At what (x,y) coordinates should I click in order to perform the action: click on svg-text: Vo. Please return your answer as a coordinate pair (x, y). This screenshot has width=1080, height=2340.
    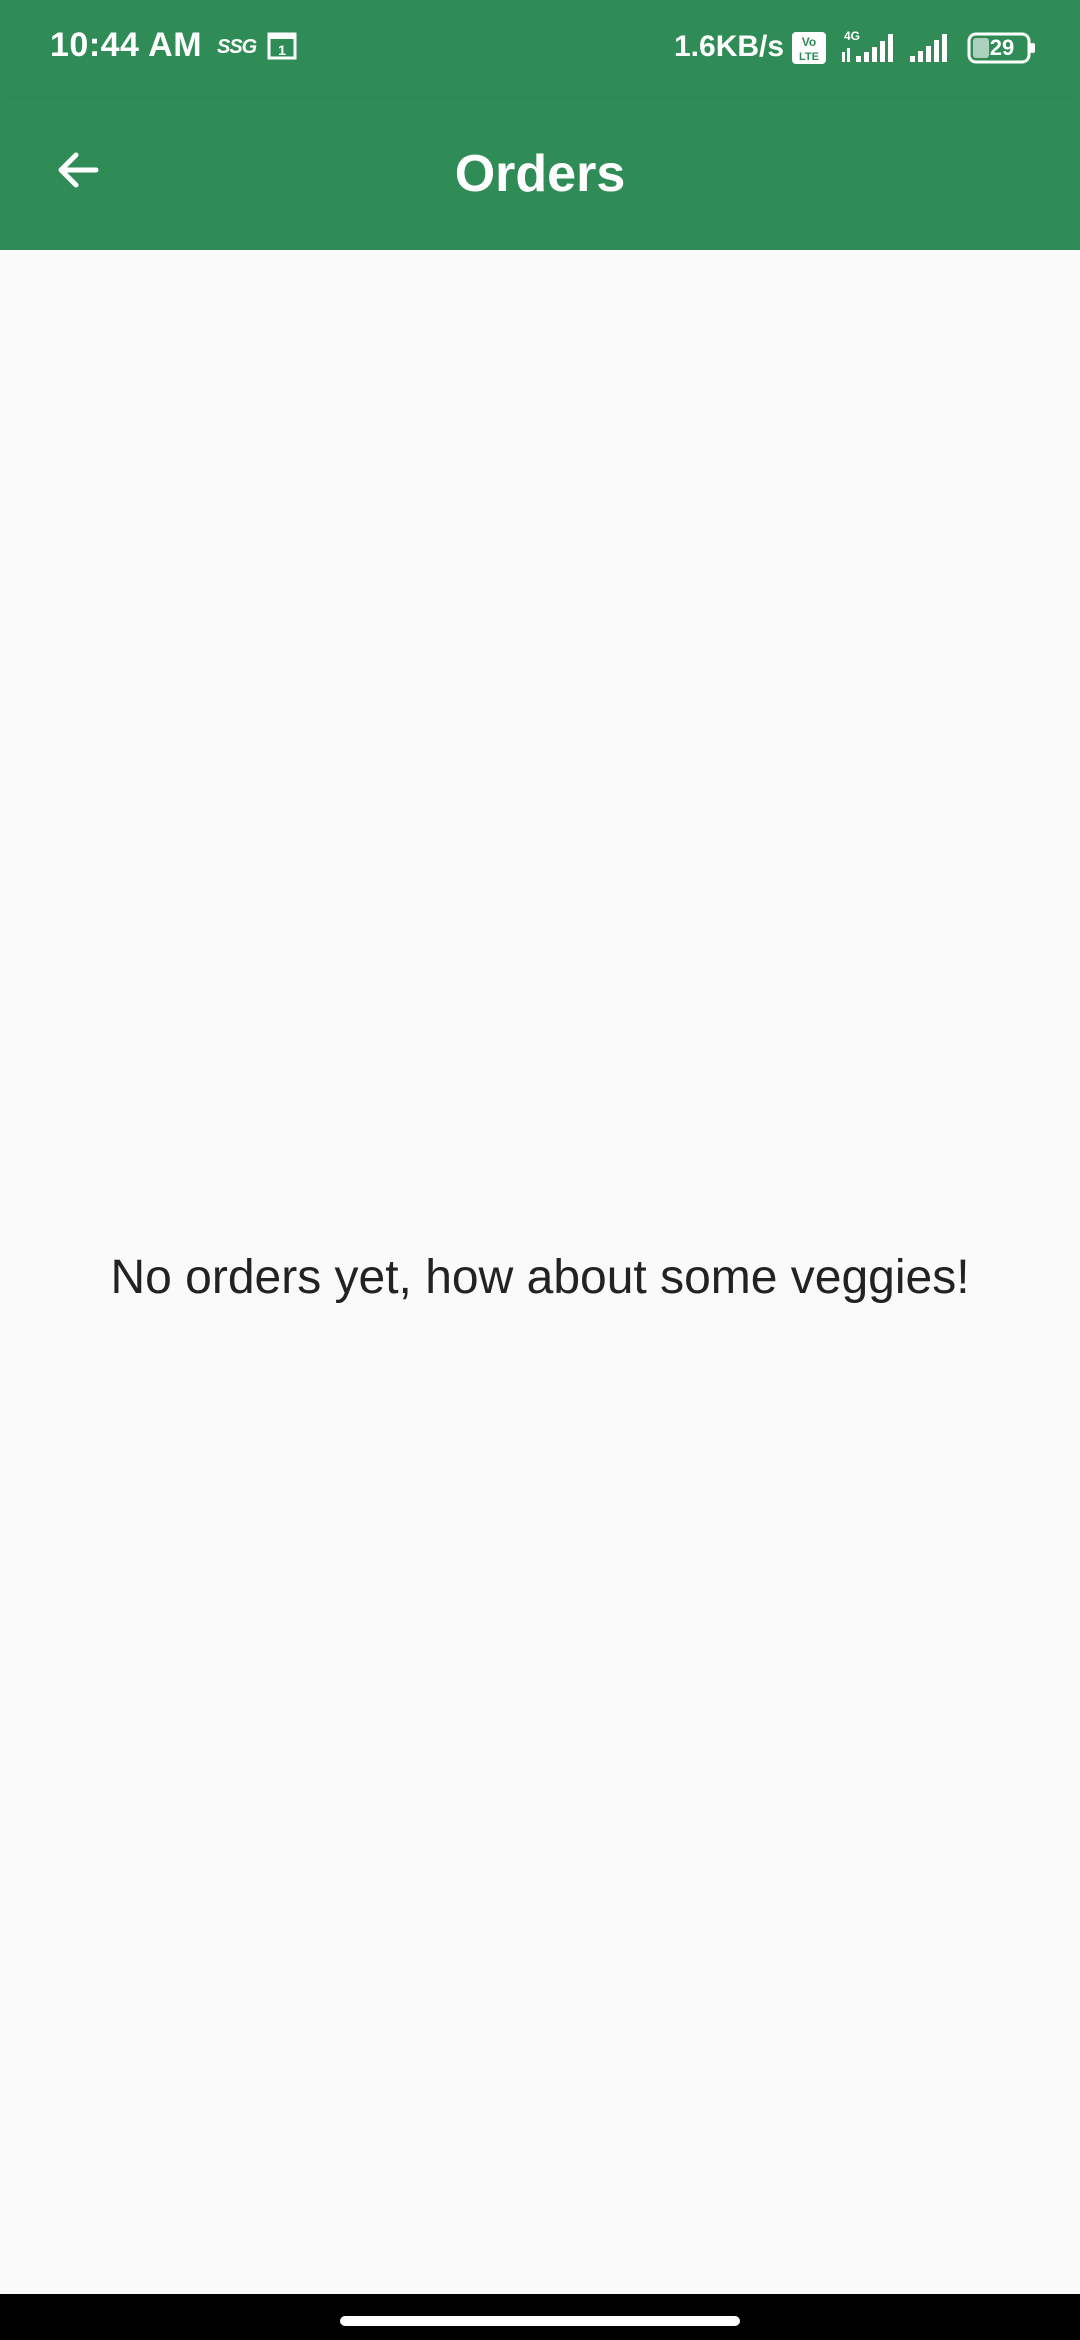
    Looking at the image, I should click on (809, 42).